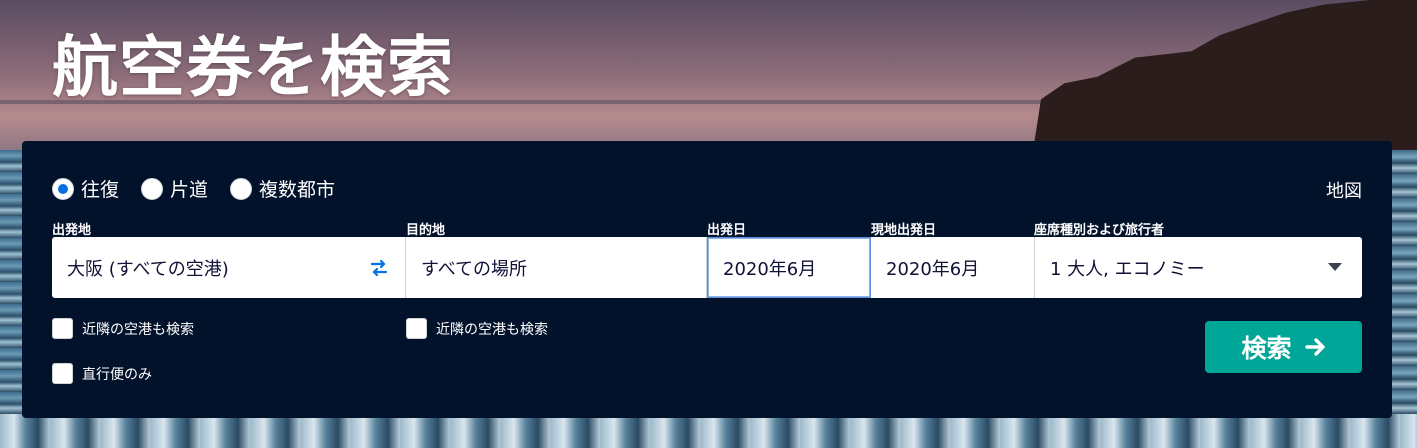 This screenshot has height=448, width=1417. Describe the element at coordinates (770, 269) in the screenshot. I see `depart-date-value: 2020年6月` at that location.